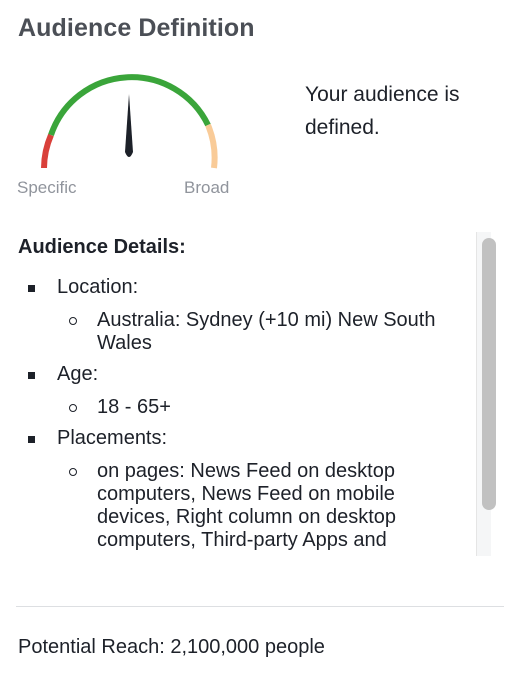 Image resolution: width=522 pixels, height=682 pixels. What do you see at coordinates (102, 247) in the screenshot?
I see `audience-details-heading: Audience Details:` at bounding box center [102, 247].